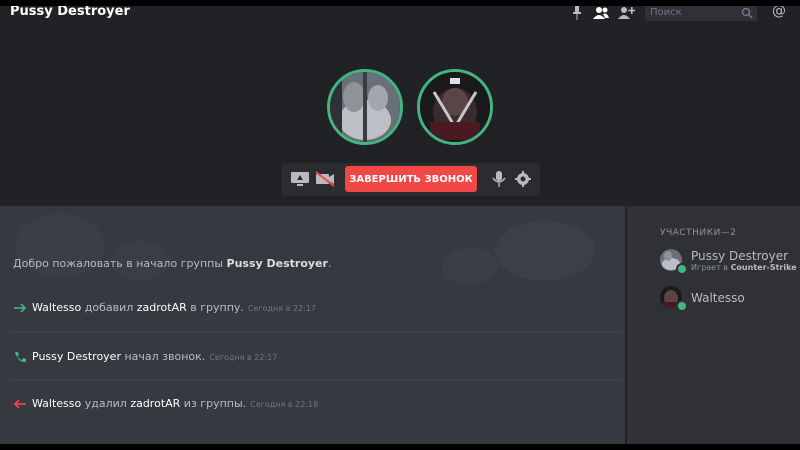 This screenshot has height=450, width=800. What do you see at coordinates (400, 17) in the screenshot?
I see `channel-header: Pussy Destroyer Поиск @` at bounding box center [400, 17].